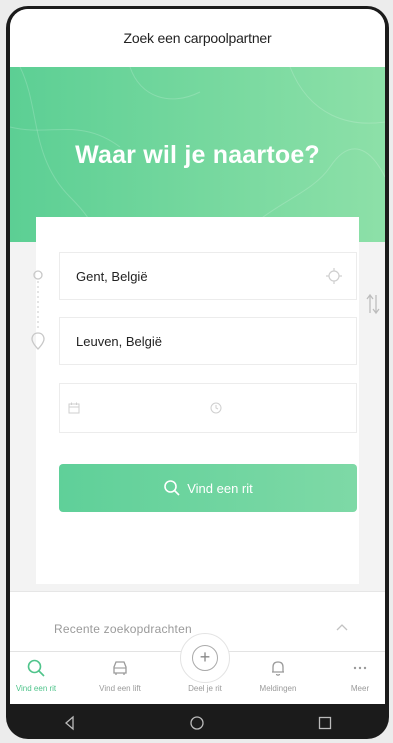  What do you see at coordinates (38, 341) in the screenshot?
I see `destination-pin-icon` at bounding box center [38, 341].